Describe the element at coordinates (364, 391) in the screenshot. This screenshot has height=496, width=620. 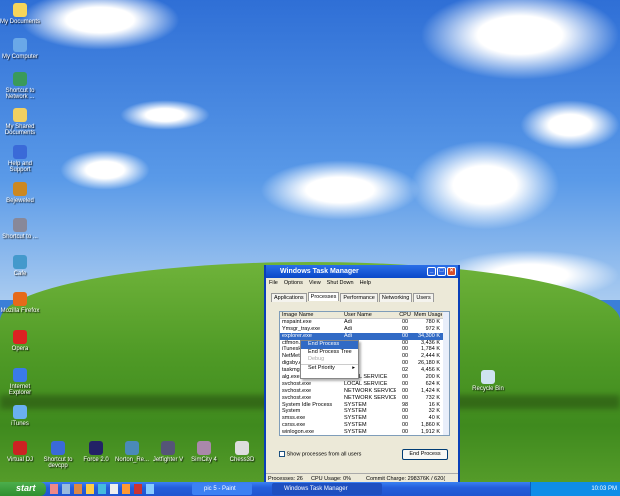
I see `table-row: svchost.exe NETWORK SERVICE 00 1,424 K` at that location.